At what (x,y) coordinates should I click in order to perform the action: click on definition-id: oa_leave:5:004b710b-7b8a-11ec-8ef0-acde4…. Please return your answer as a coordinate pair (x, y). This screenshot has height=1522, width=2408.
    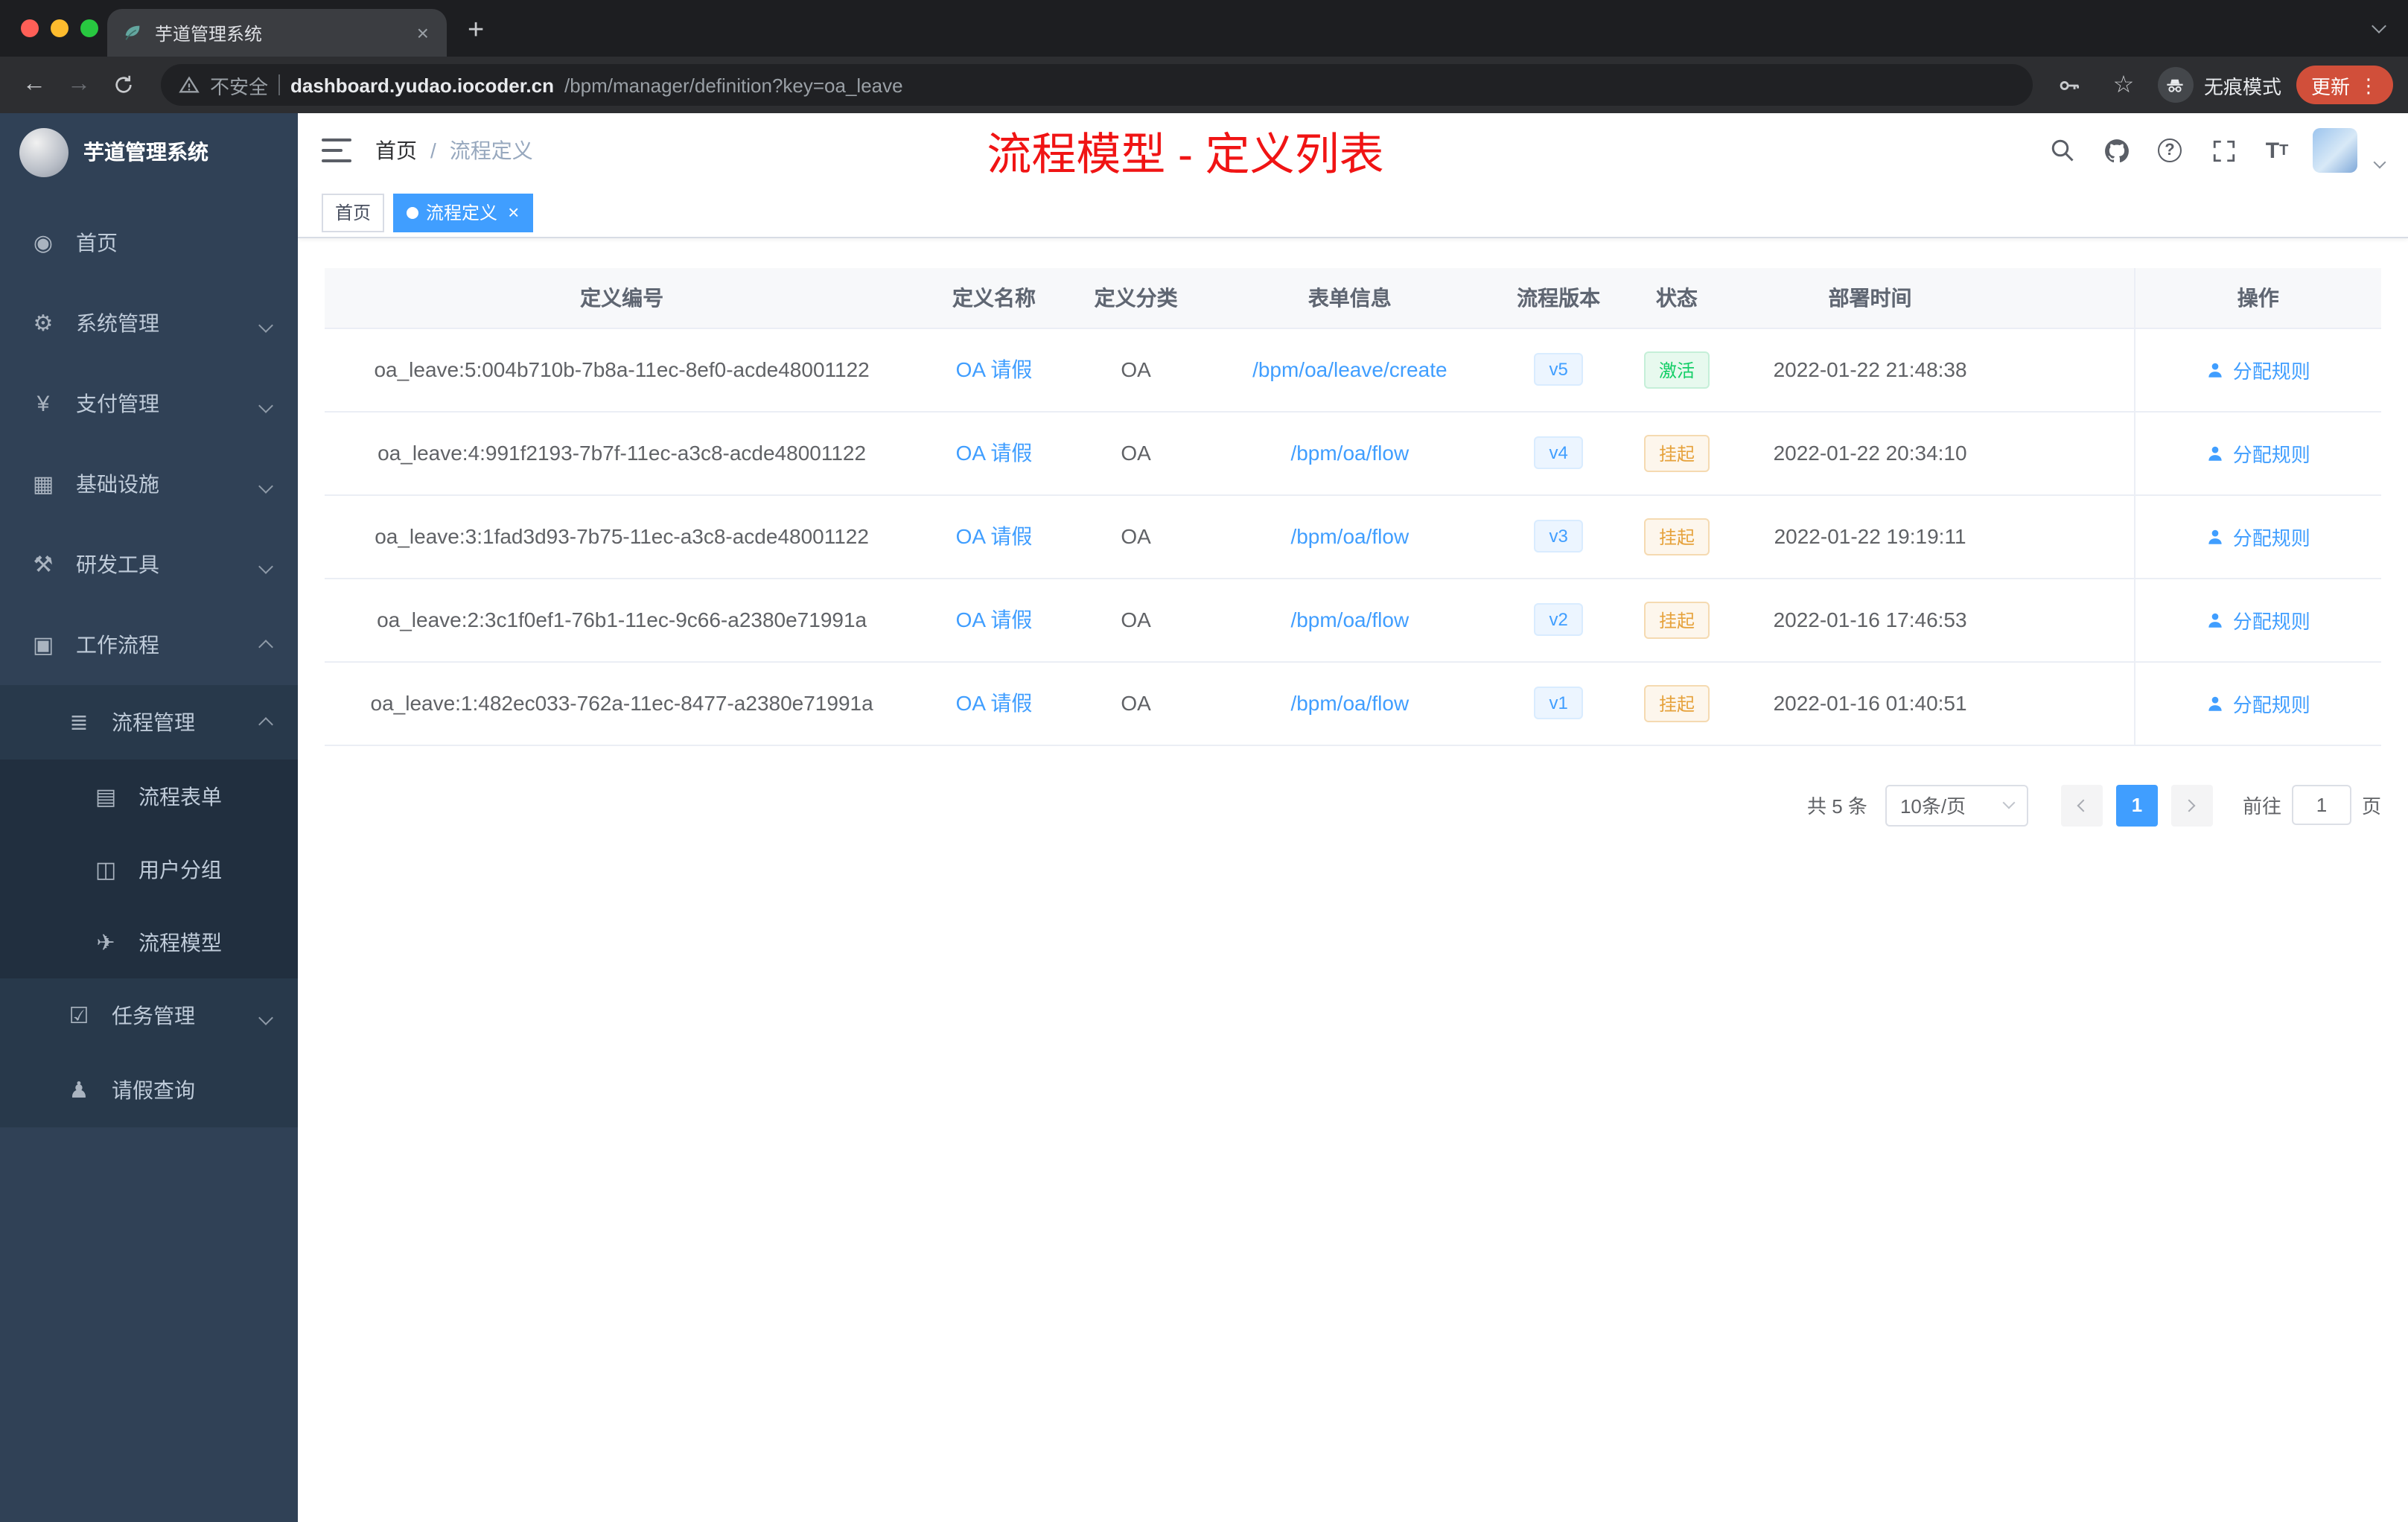
    Looking at the image, I should click on (622, 369).